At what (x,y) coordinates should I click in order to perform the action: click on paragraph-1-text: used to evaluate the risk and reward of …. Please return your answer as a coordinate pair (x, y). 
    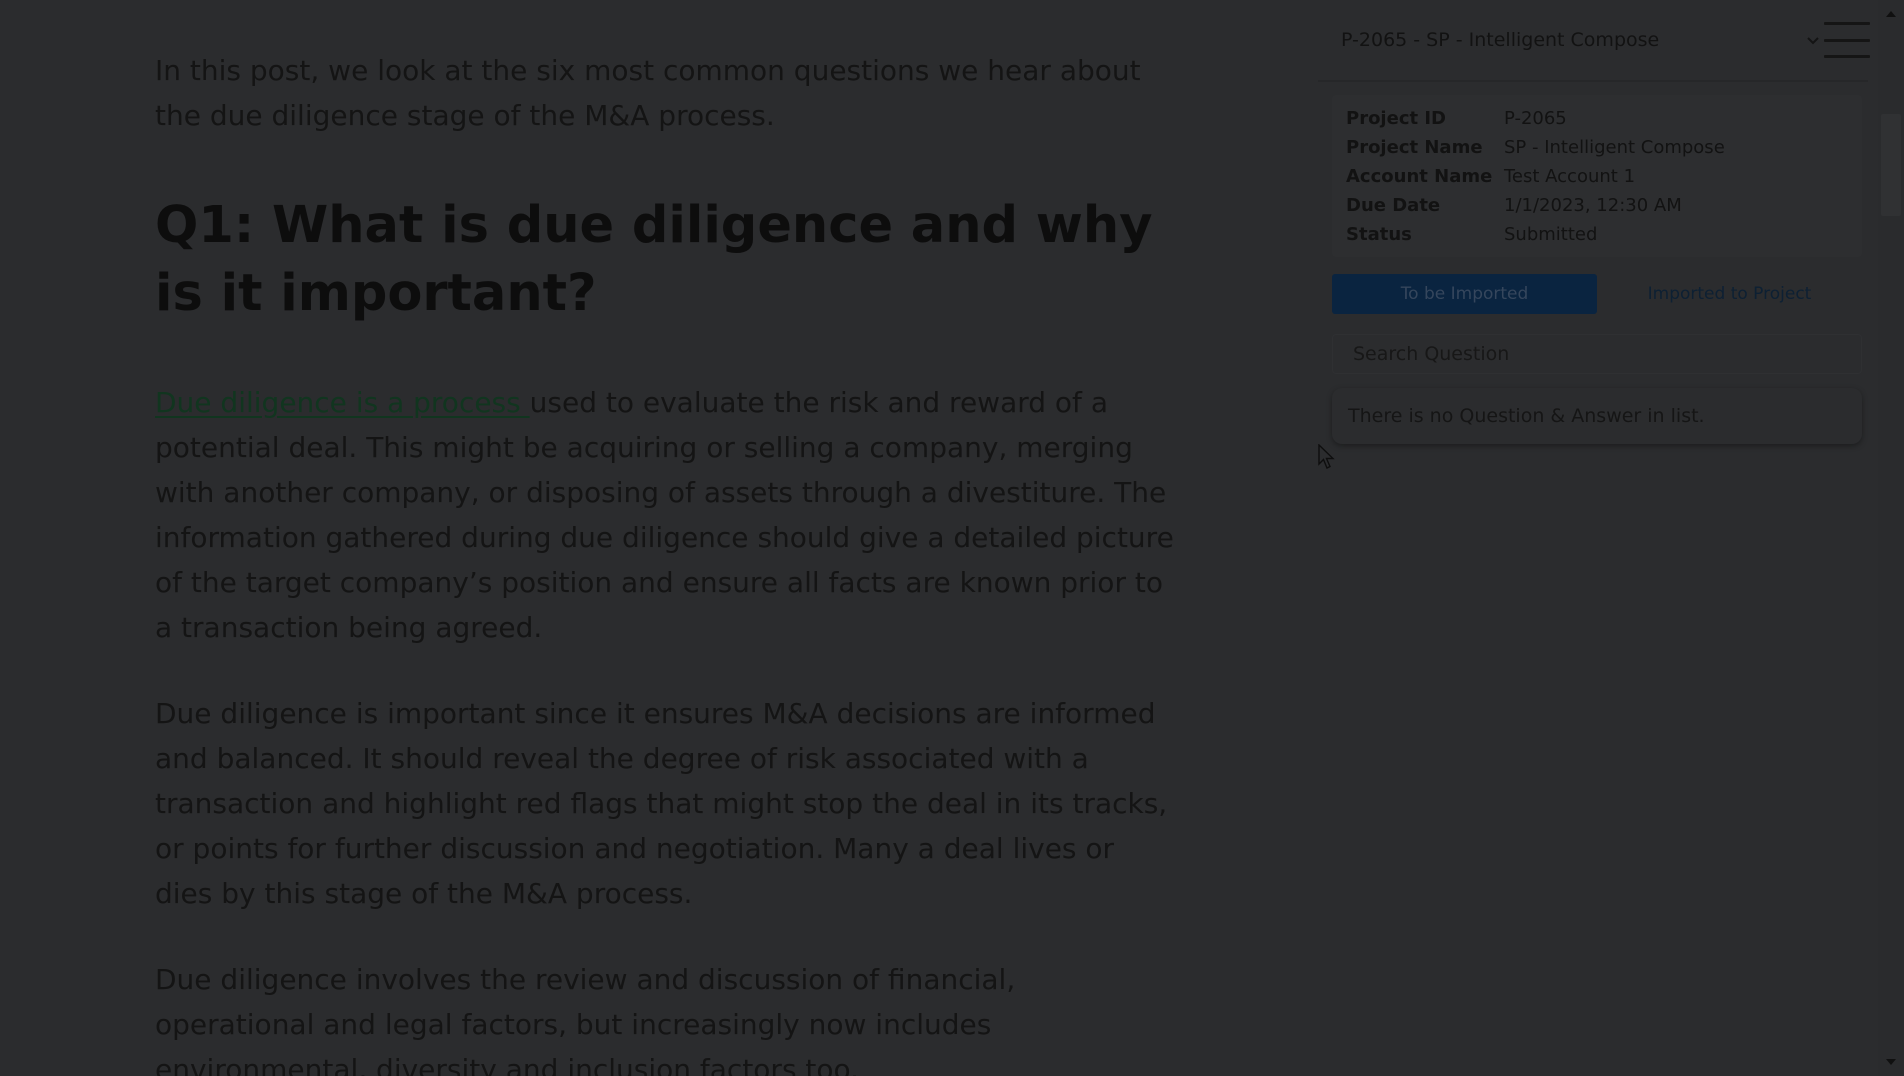
    Looking at the image, I should click on (664, 515).